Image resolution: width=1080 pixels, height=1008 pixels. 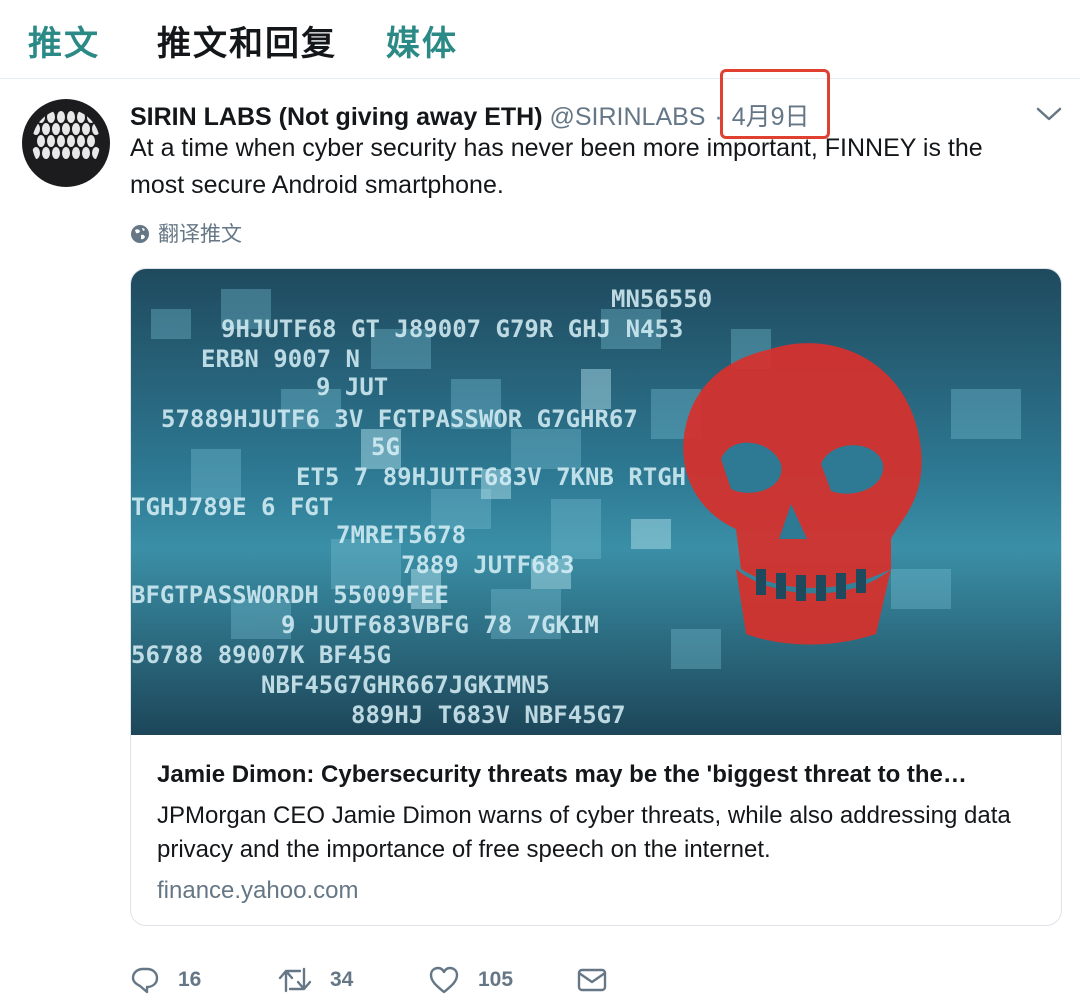 I want to click on direct-message-button, so click(x=592, y=980).